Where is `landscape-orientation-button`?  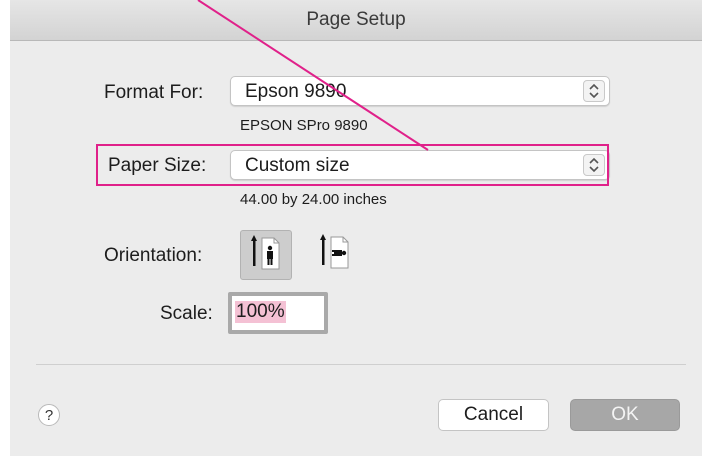 landscape-orientation-button is located at coordinates (336, 255).